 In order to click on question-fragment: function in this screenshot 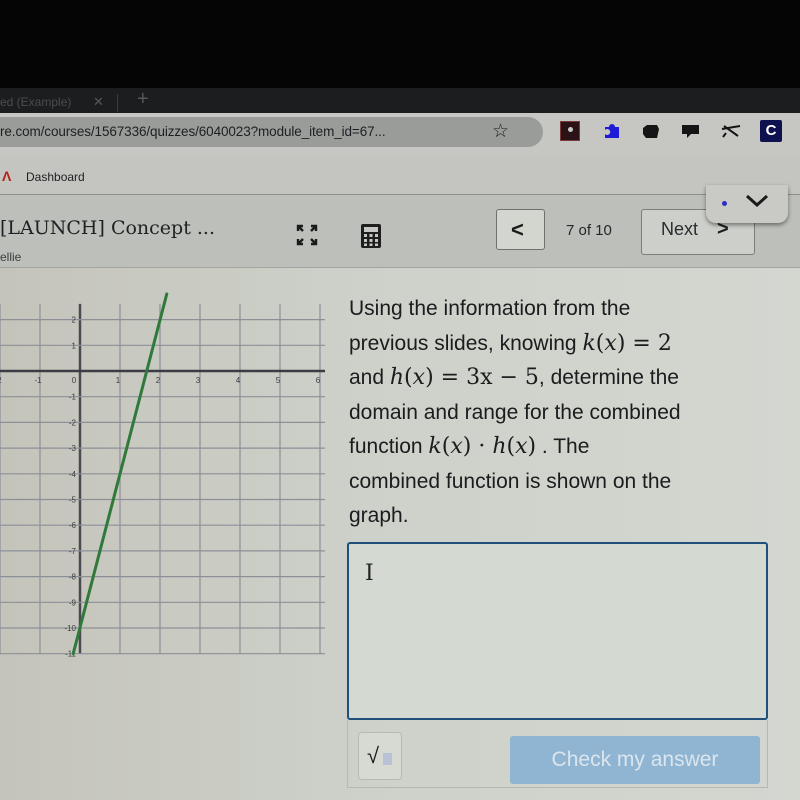, I will do `click(389, 446)`.